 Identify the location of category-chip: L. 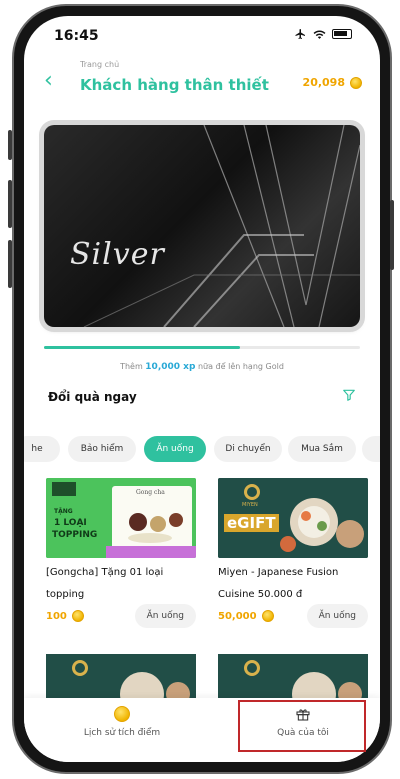
(371, 449).